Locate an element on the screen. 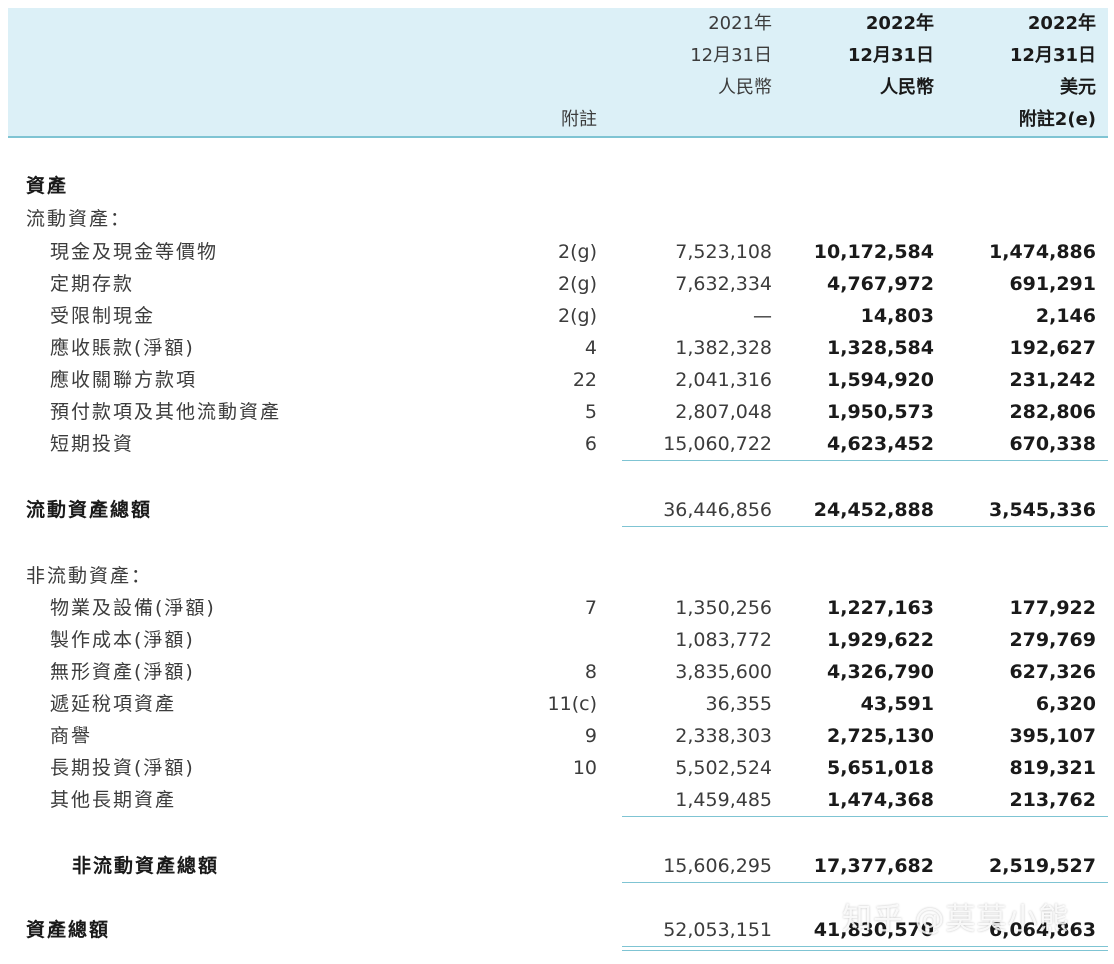 Image resolution: width=1114 pixels, height=964 pixels. total-assets-2021: 52,053,151 is located at coordinates (717, 930).